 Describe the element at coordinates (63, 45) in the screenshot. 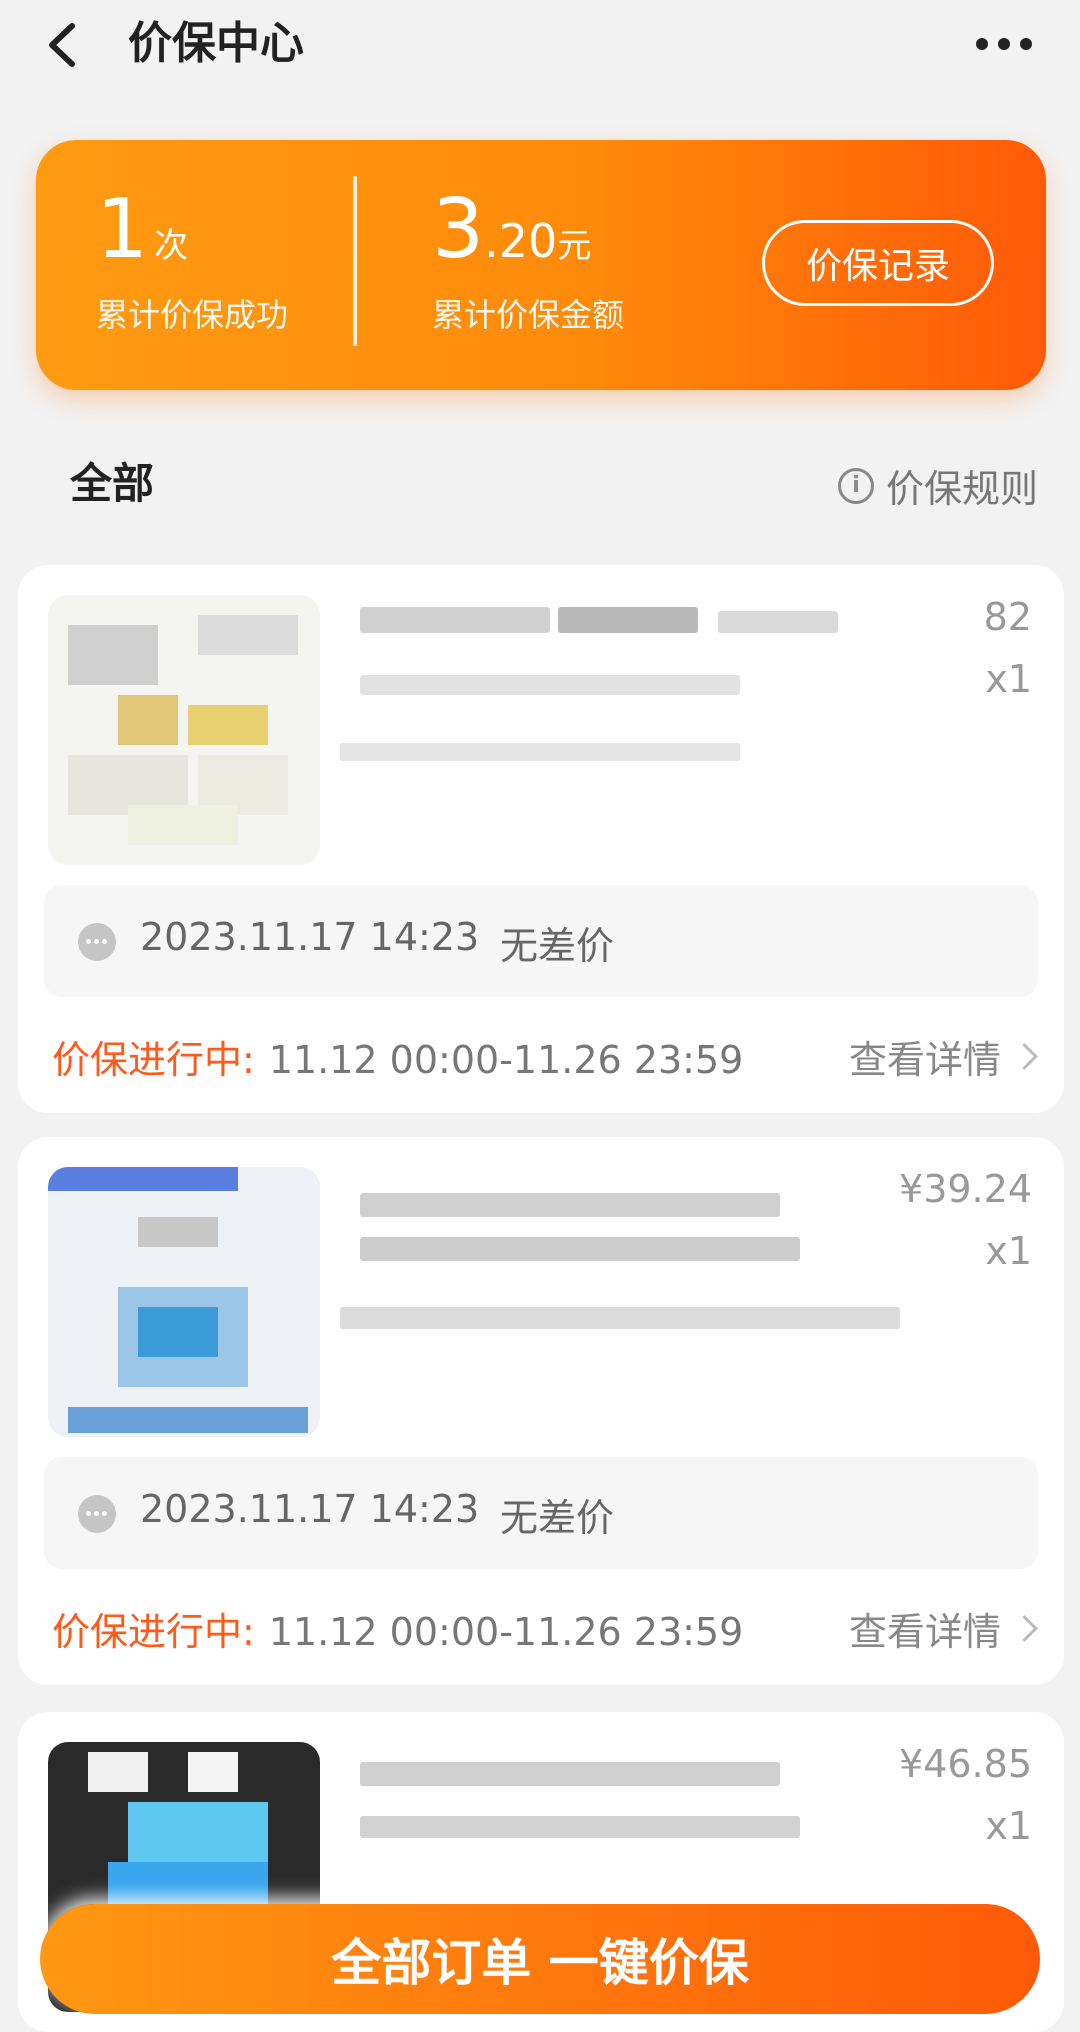

I see `back-arrow-icon` at that location.